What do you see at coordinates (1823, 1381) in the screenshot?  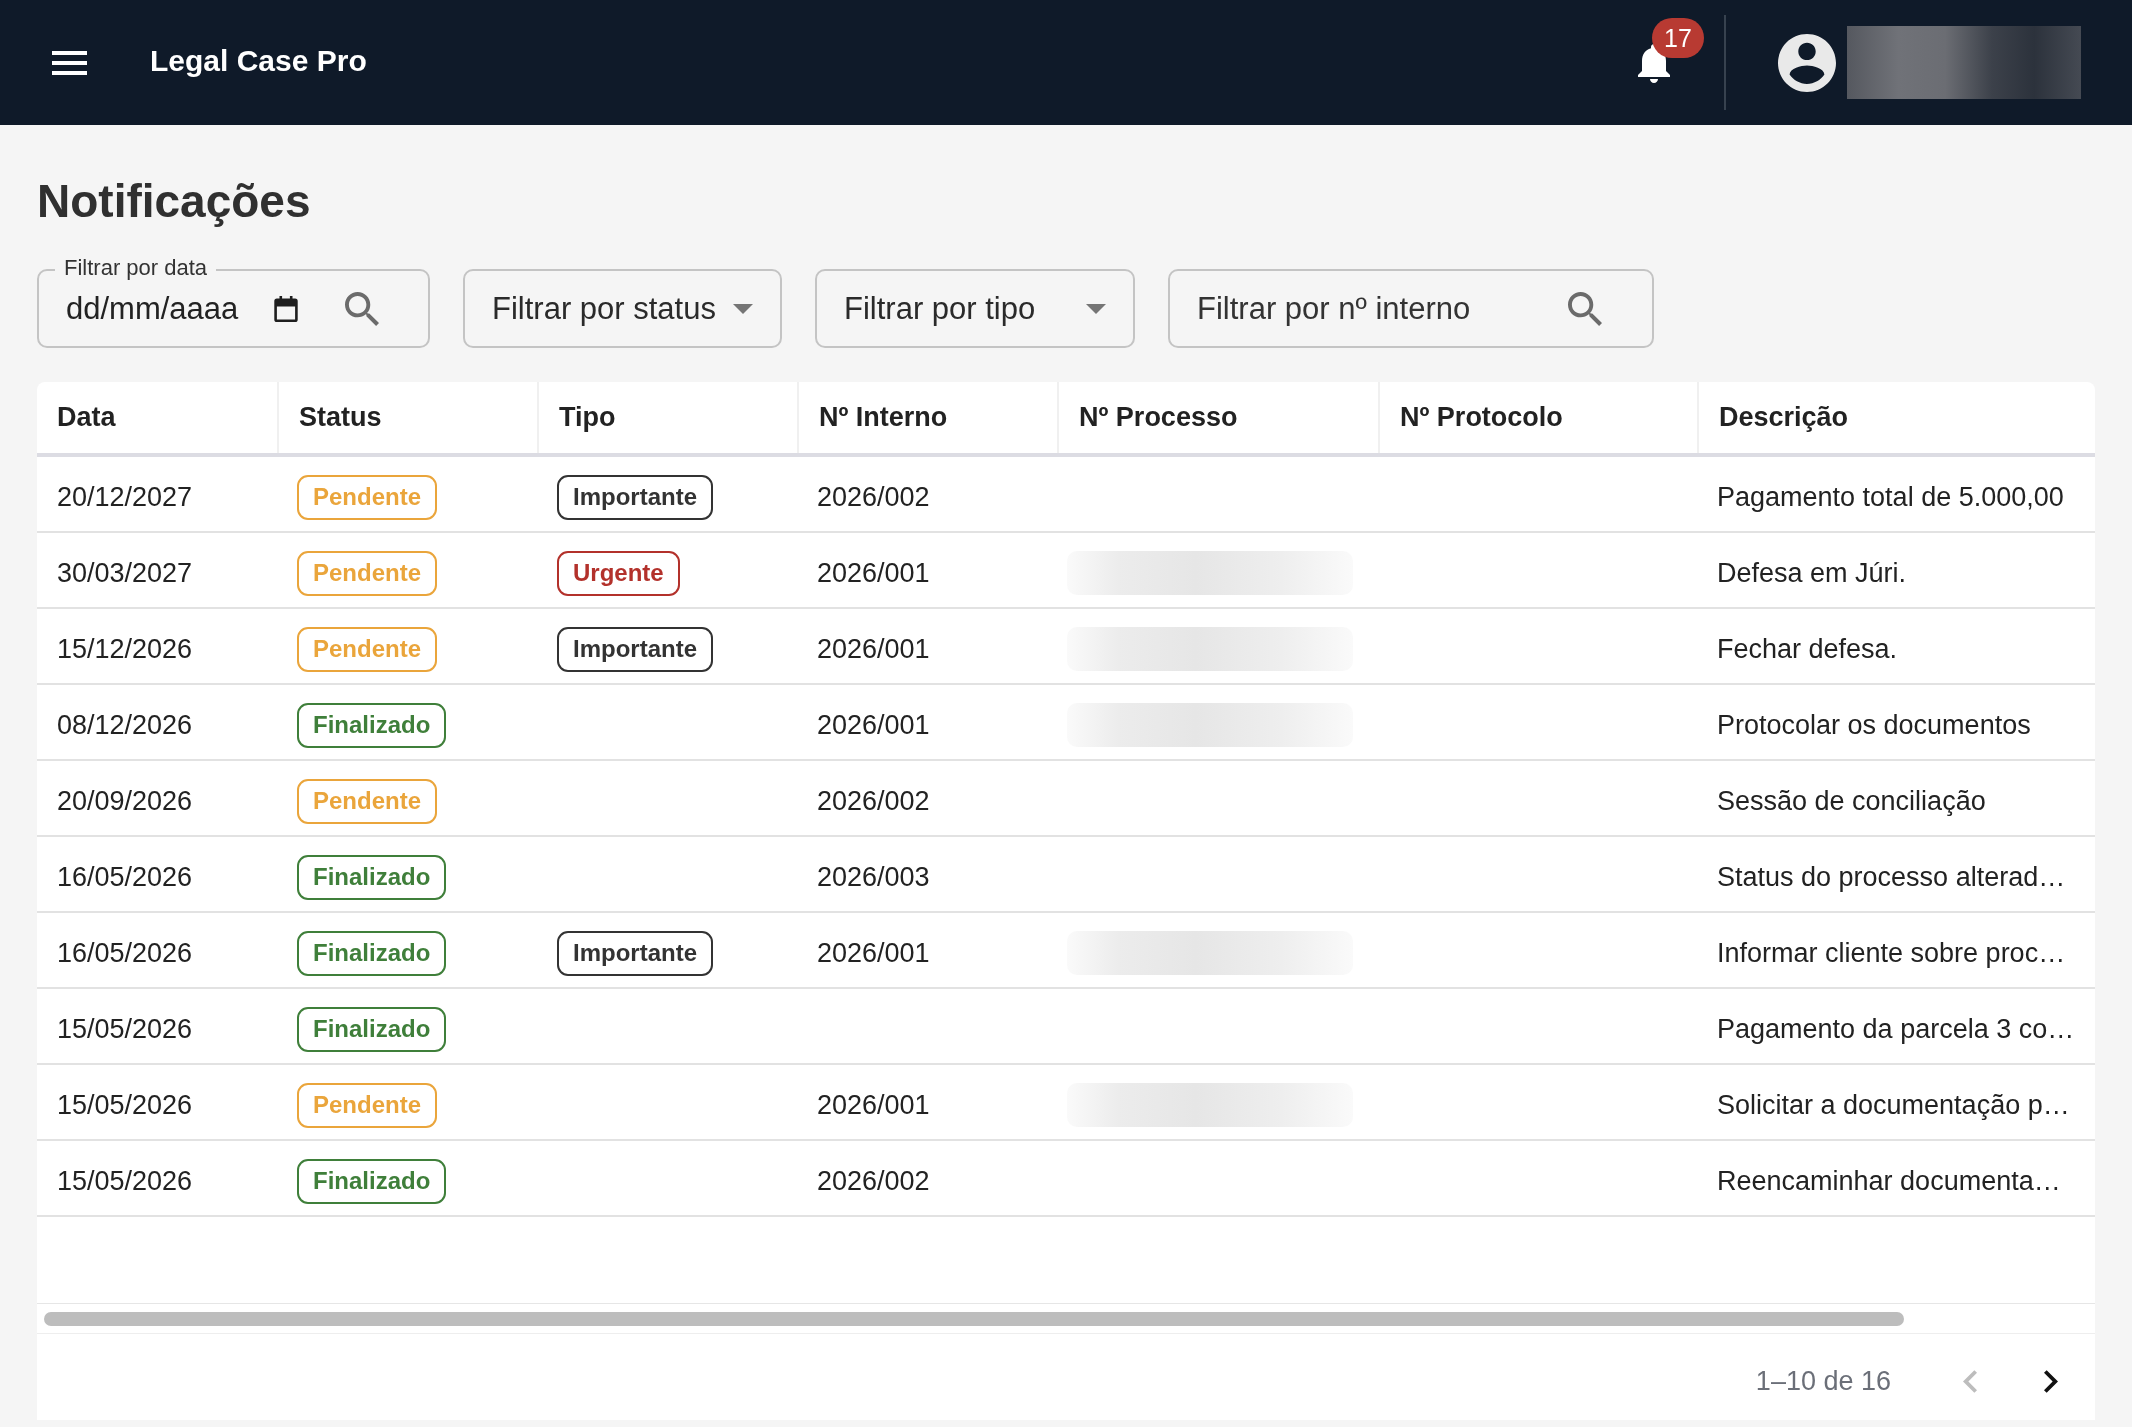 I see `pagination-range: 1–10 de 16` at bounding box center [1823, 1381].